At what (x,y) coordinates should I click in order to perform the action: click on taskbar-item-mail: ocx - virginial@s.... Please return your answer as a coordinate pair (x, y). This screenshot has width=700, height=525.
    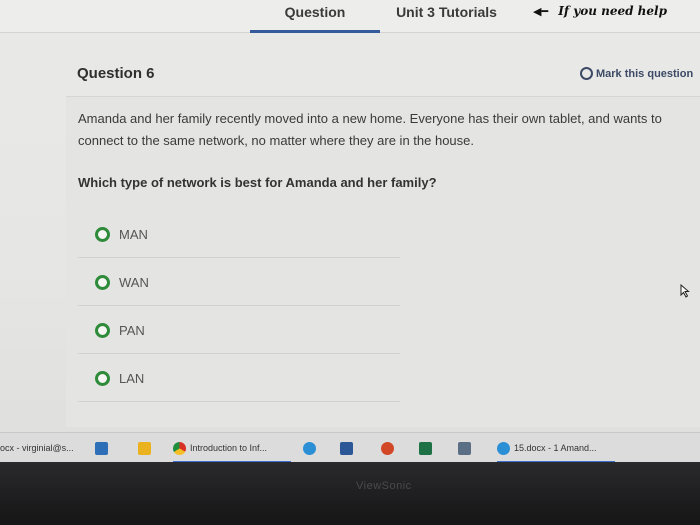
    Looking at the image, I should click on (37, 448).